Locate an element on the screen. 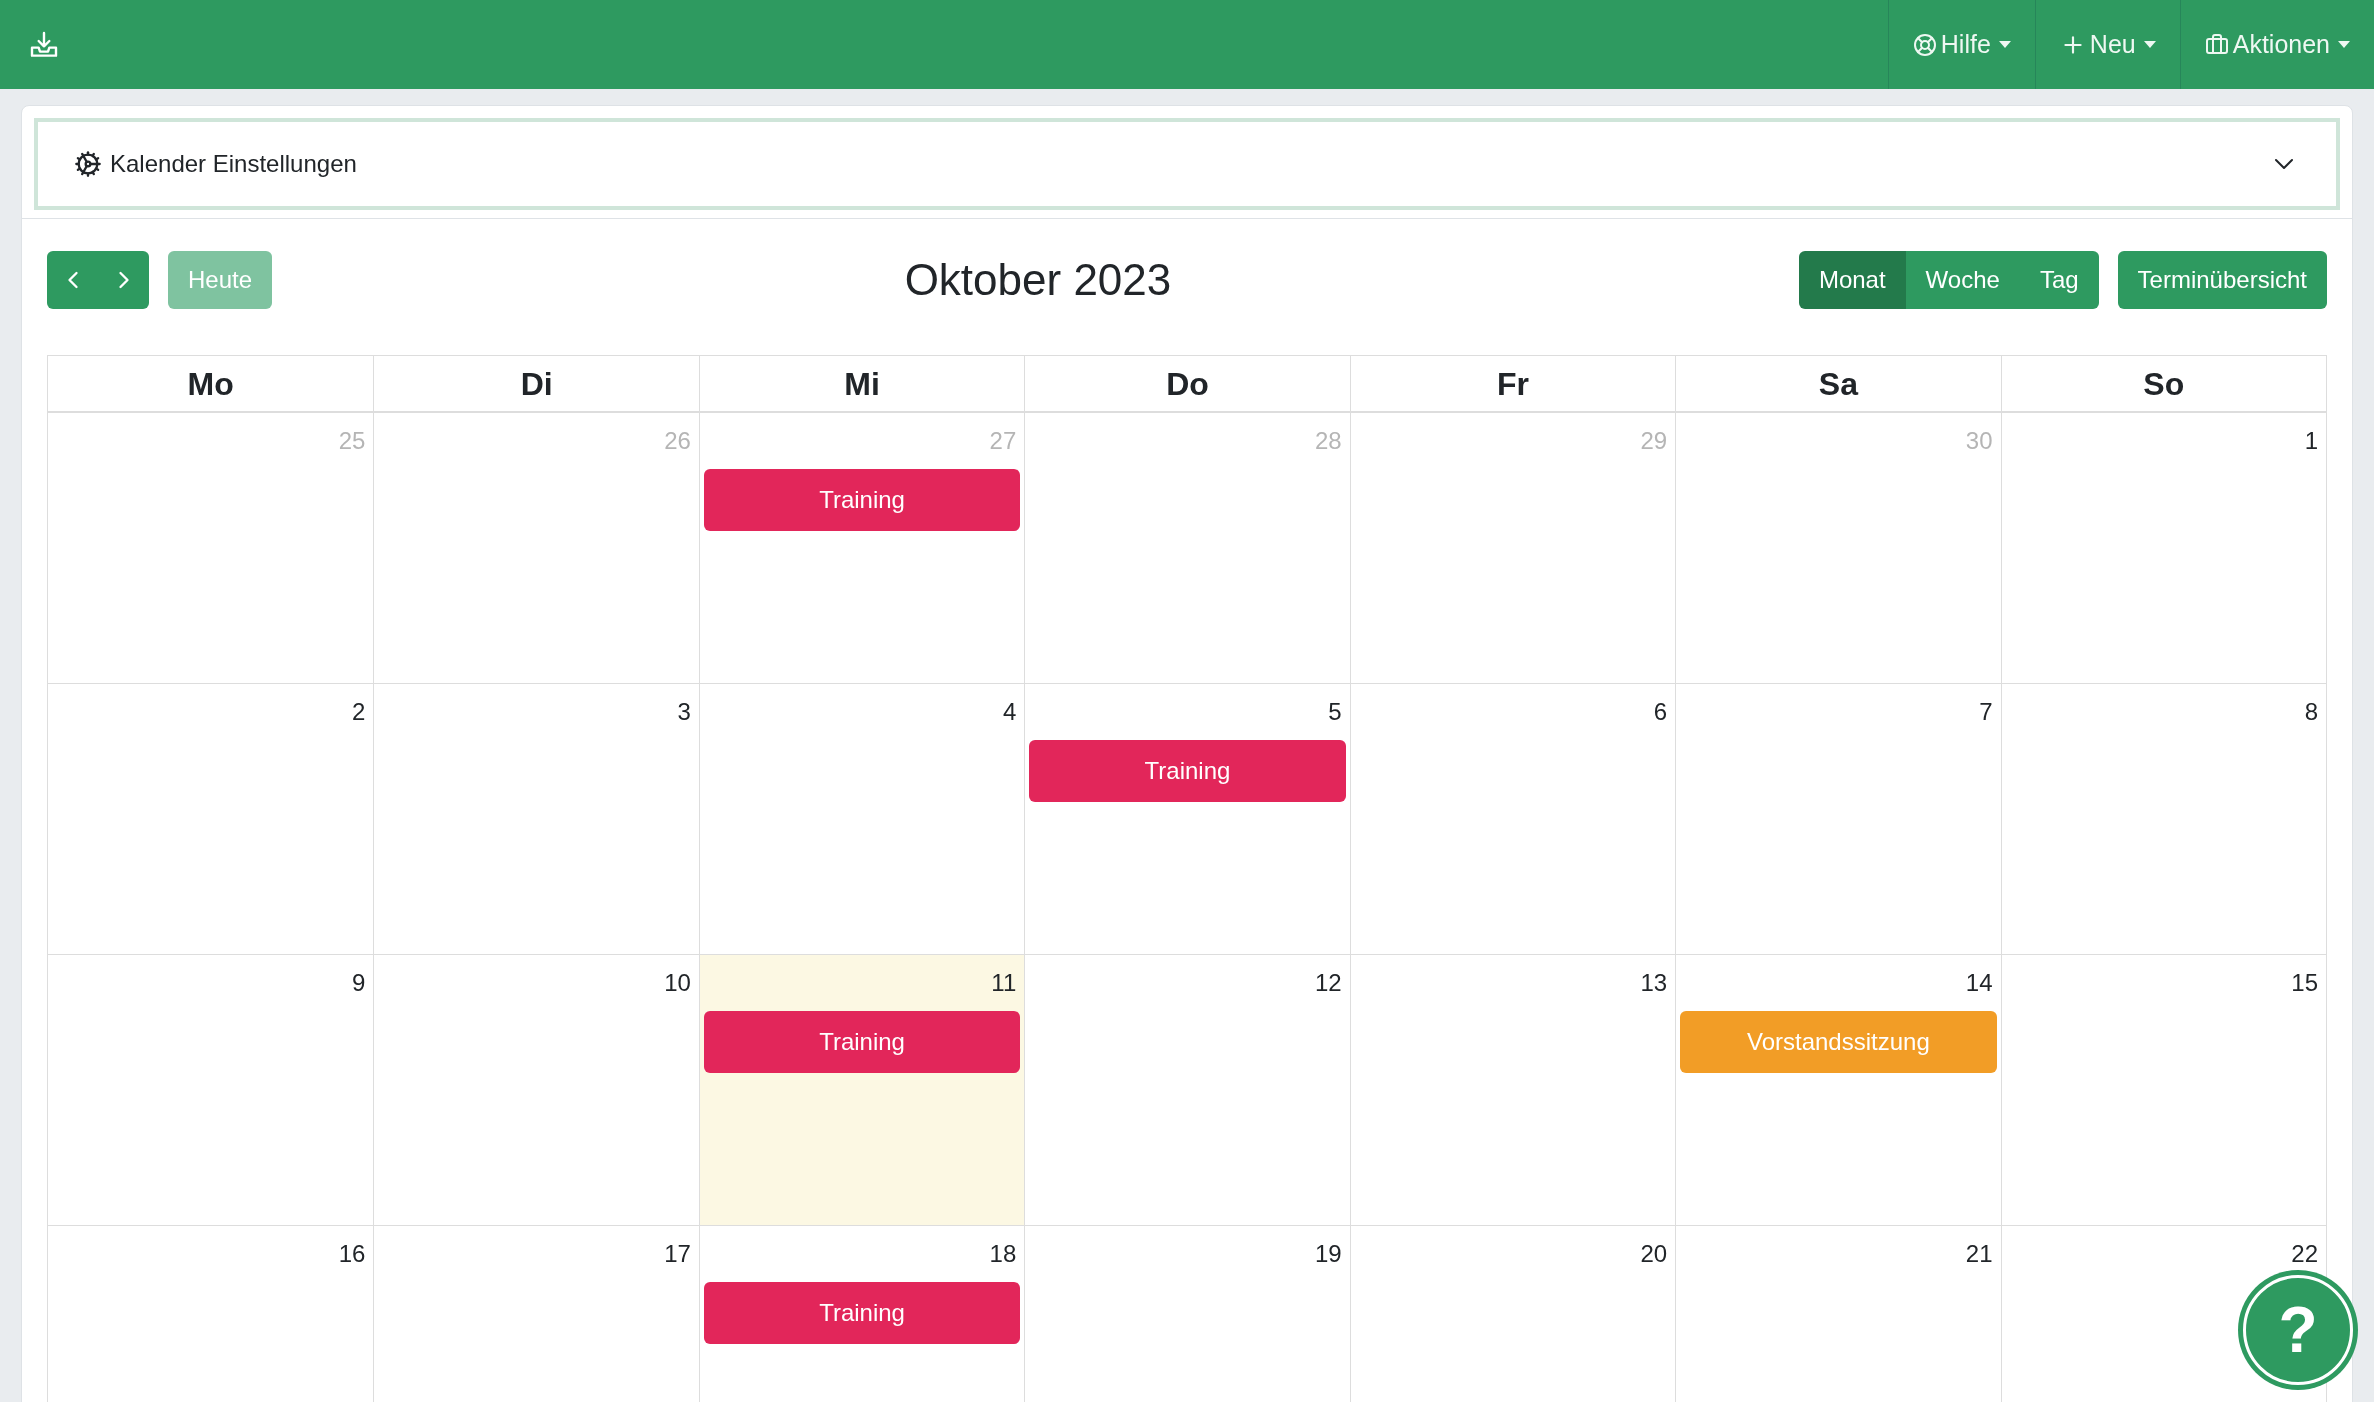 Image resolution: width=2374 pixels, height=1402 pixels. view-tab: Woche is located at coordinates (1962, 280).